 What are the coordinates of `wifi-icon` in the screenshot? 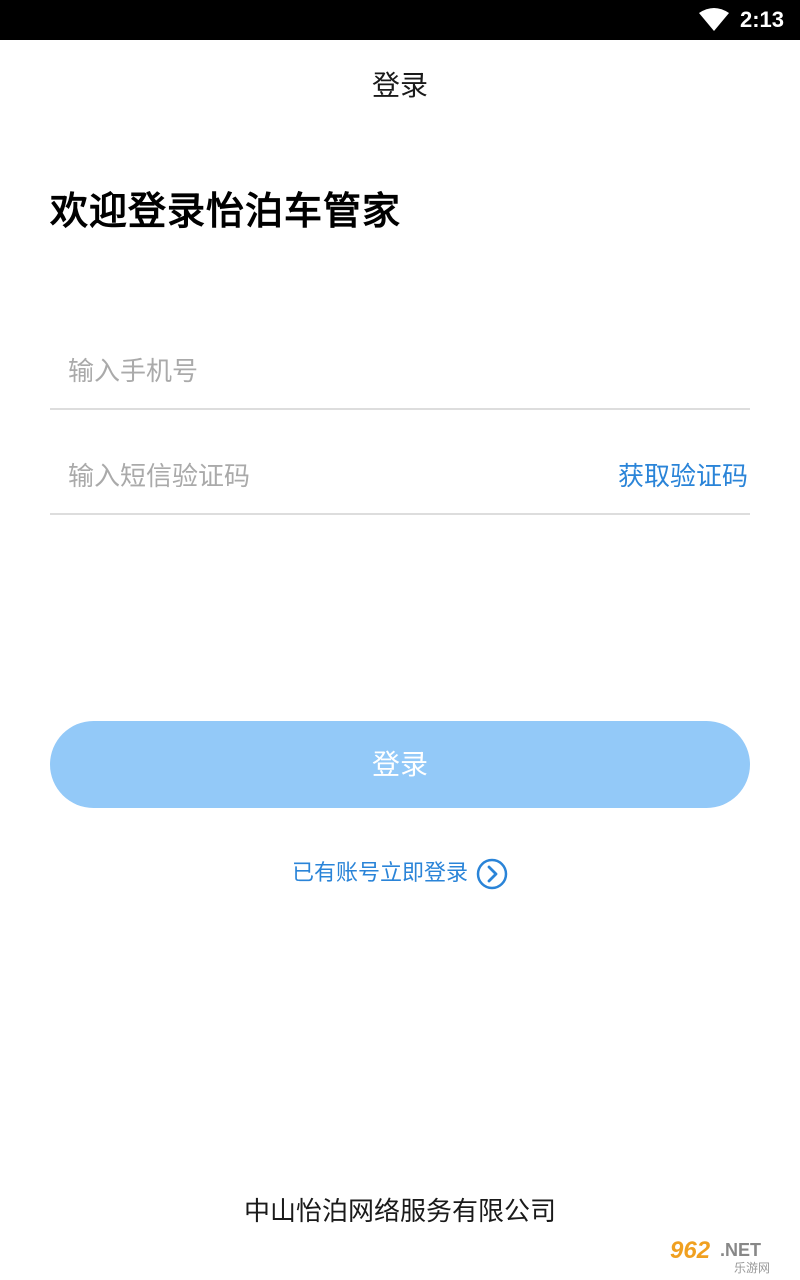 It's located at (714, 19).